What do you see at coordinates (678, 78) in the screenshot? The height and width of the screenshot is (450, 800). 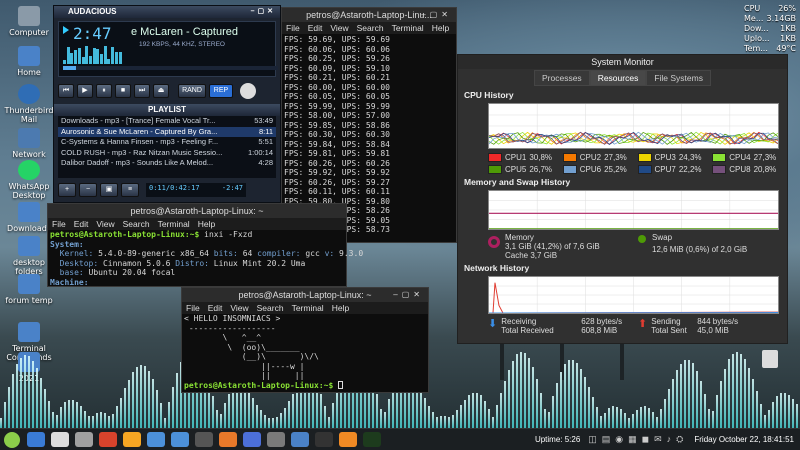 I see `tab-file-systems: File Systems` at bounding box center [678, 78].